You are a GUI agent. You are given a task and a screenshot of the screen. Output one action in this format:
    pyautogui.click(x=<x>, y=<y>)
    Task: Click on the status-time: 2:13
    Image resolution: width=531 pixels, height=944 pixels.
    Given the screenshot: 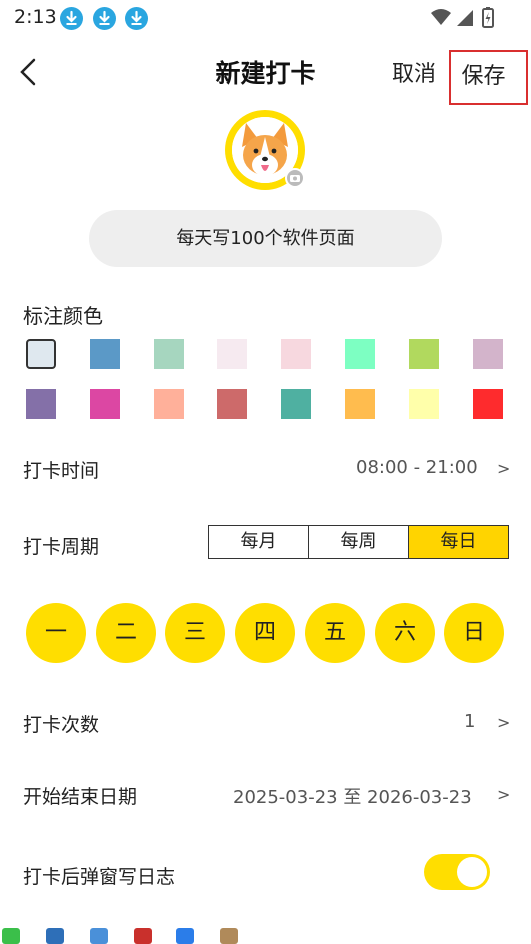 What is the action you would take?
    pyautogui.click(x=35, y=17)
    